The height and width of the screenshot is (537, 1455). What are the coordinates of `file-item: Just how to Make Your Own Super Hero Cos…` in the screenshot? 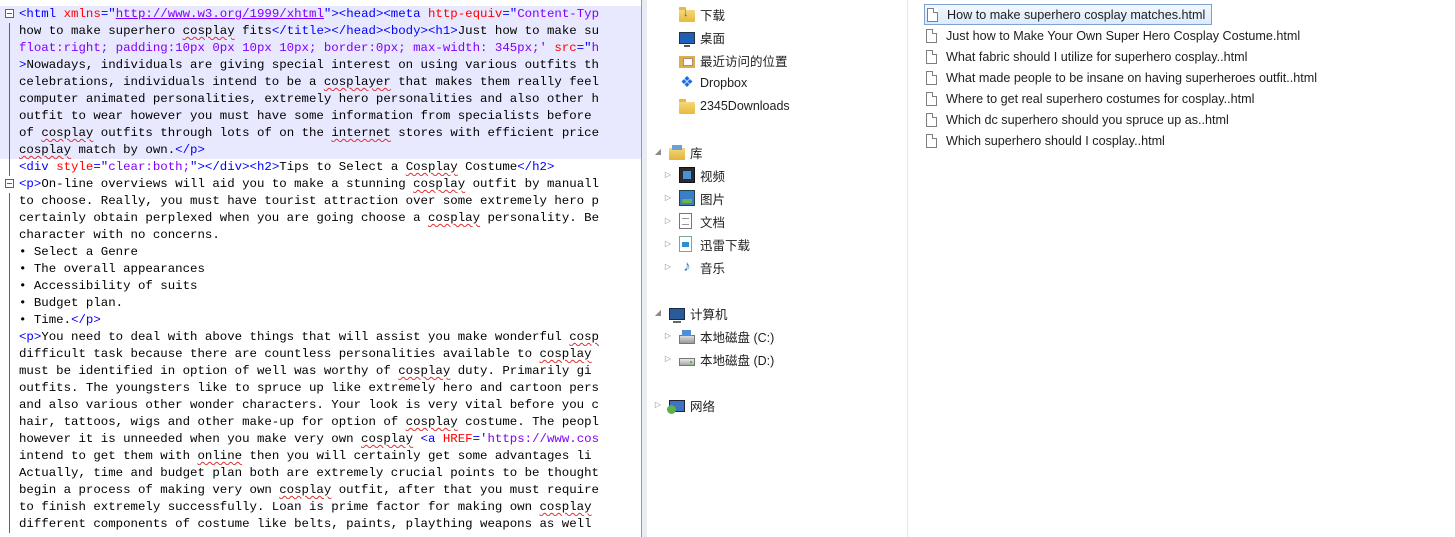 It's located at (1115, 35).